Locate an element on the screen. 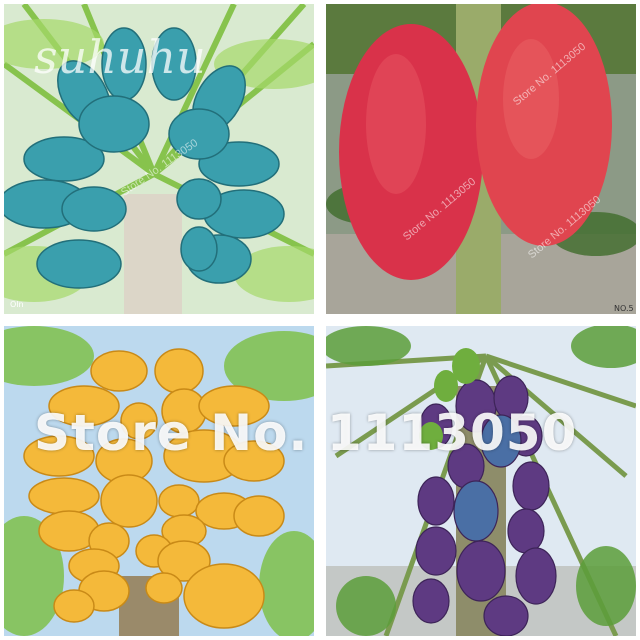 This screenshot has width=640, height=640. script-watermark: suhuhu is located at coordinates (120, 57).